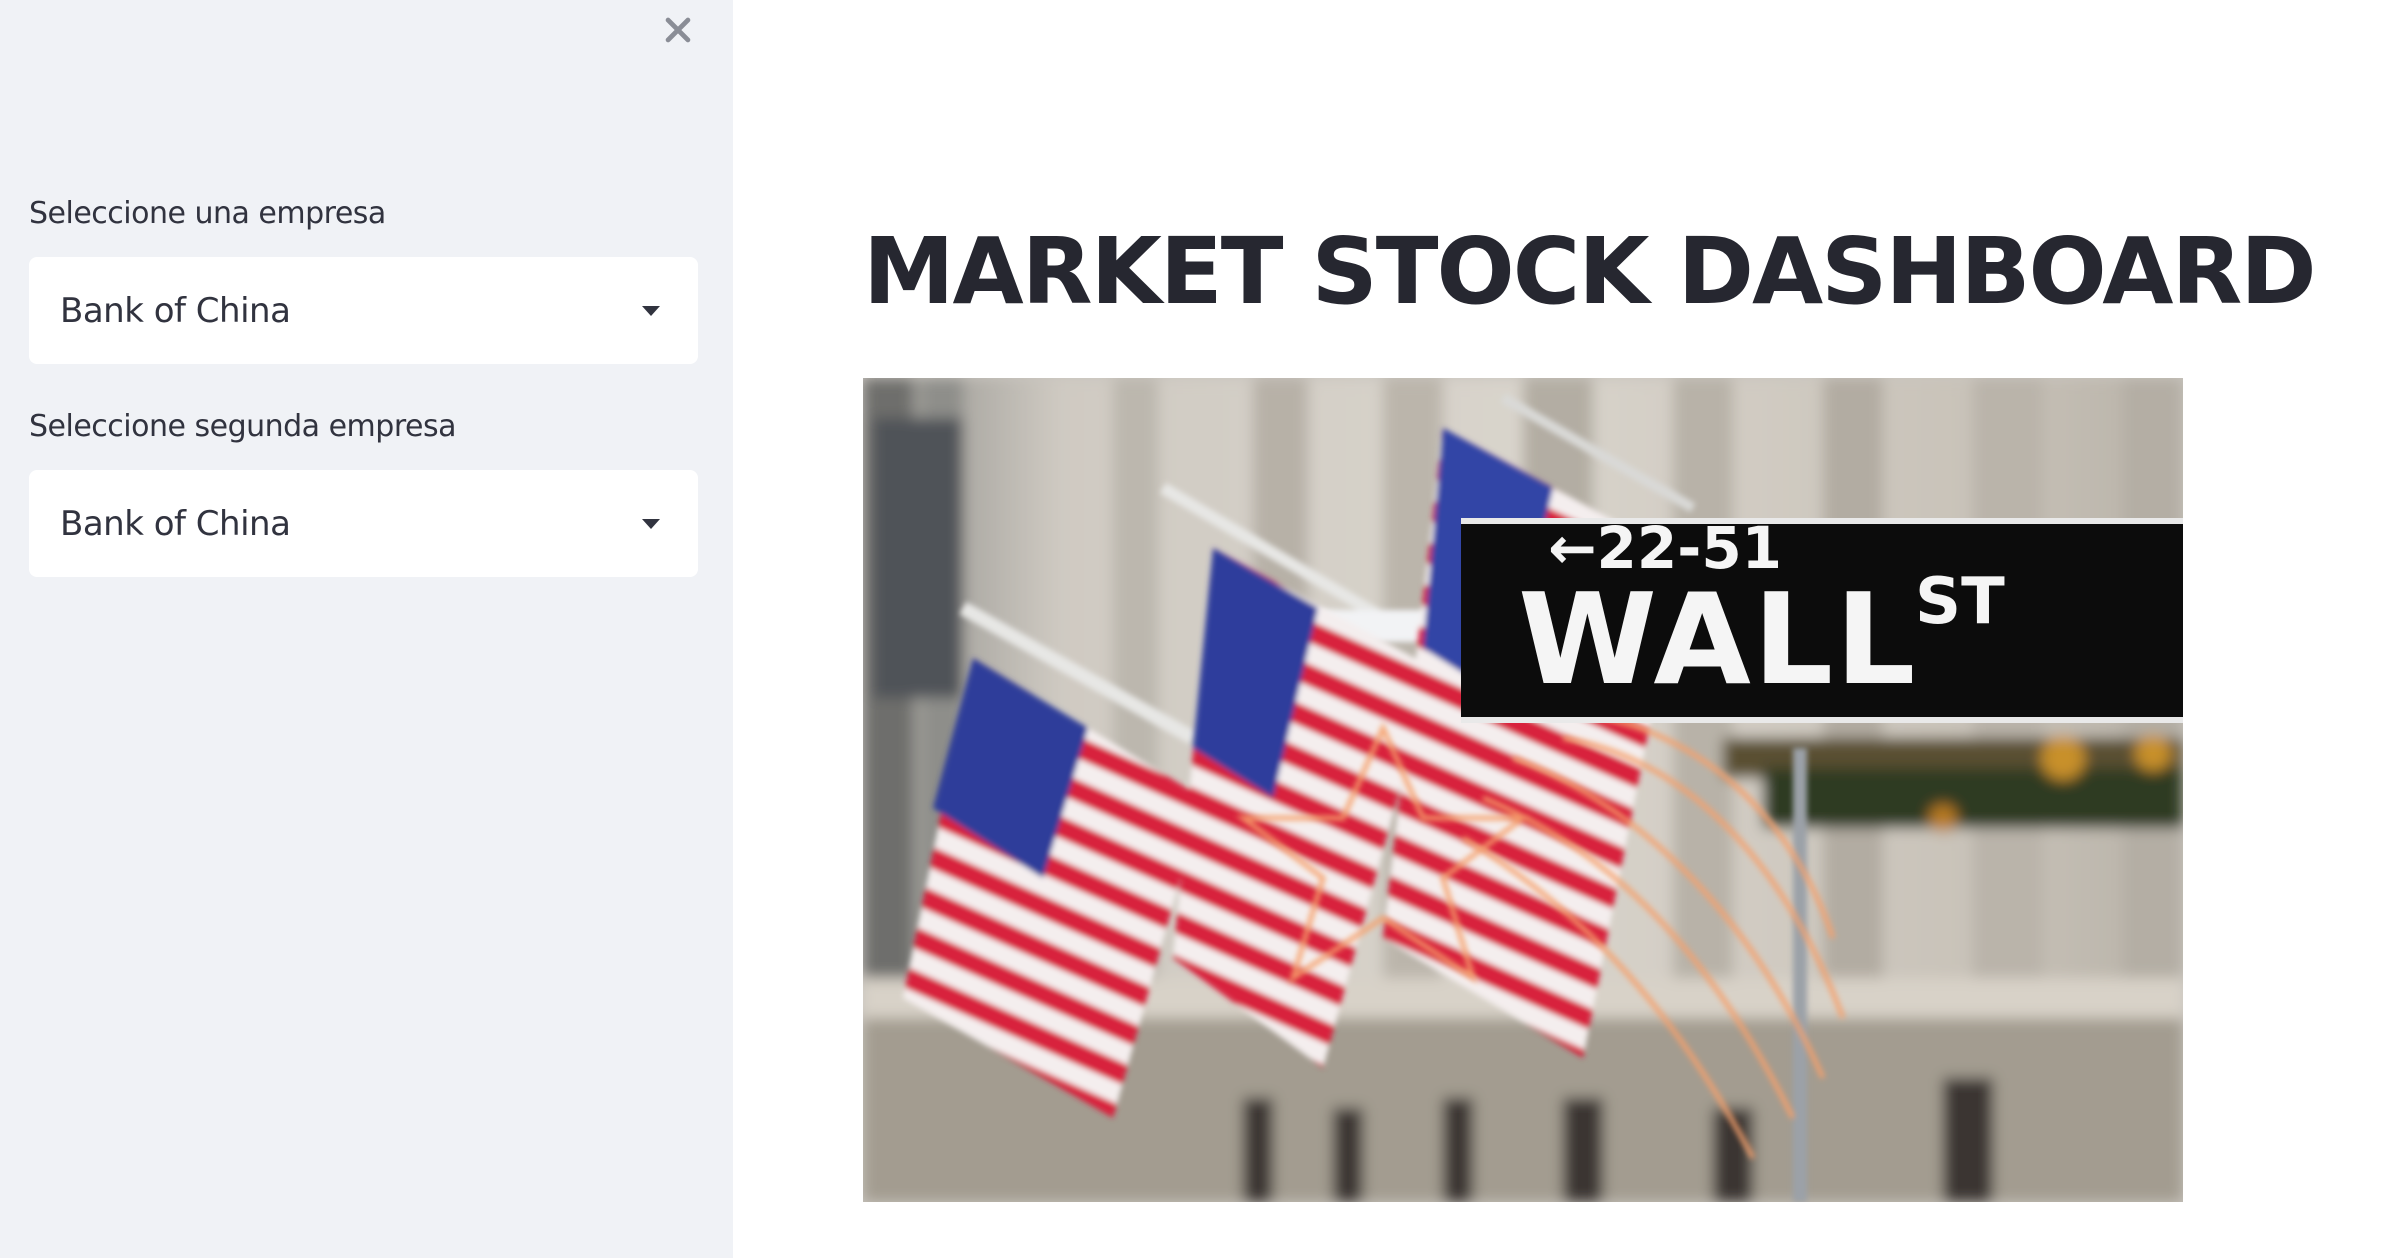 This screenshot has height=1258, width=2394. What do you see at coordinates (175, 310) in the screenshot?
I see `first-company-value: Bank of China` at bounding box center [175, 310].